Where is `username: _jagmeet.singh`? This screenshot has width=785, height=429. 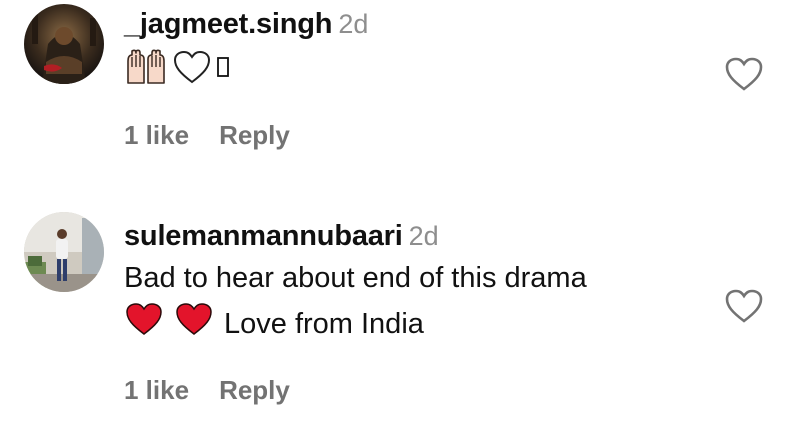
username: _jagmeet.singh is located at coordinates (228, 24).